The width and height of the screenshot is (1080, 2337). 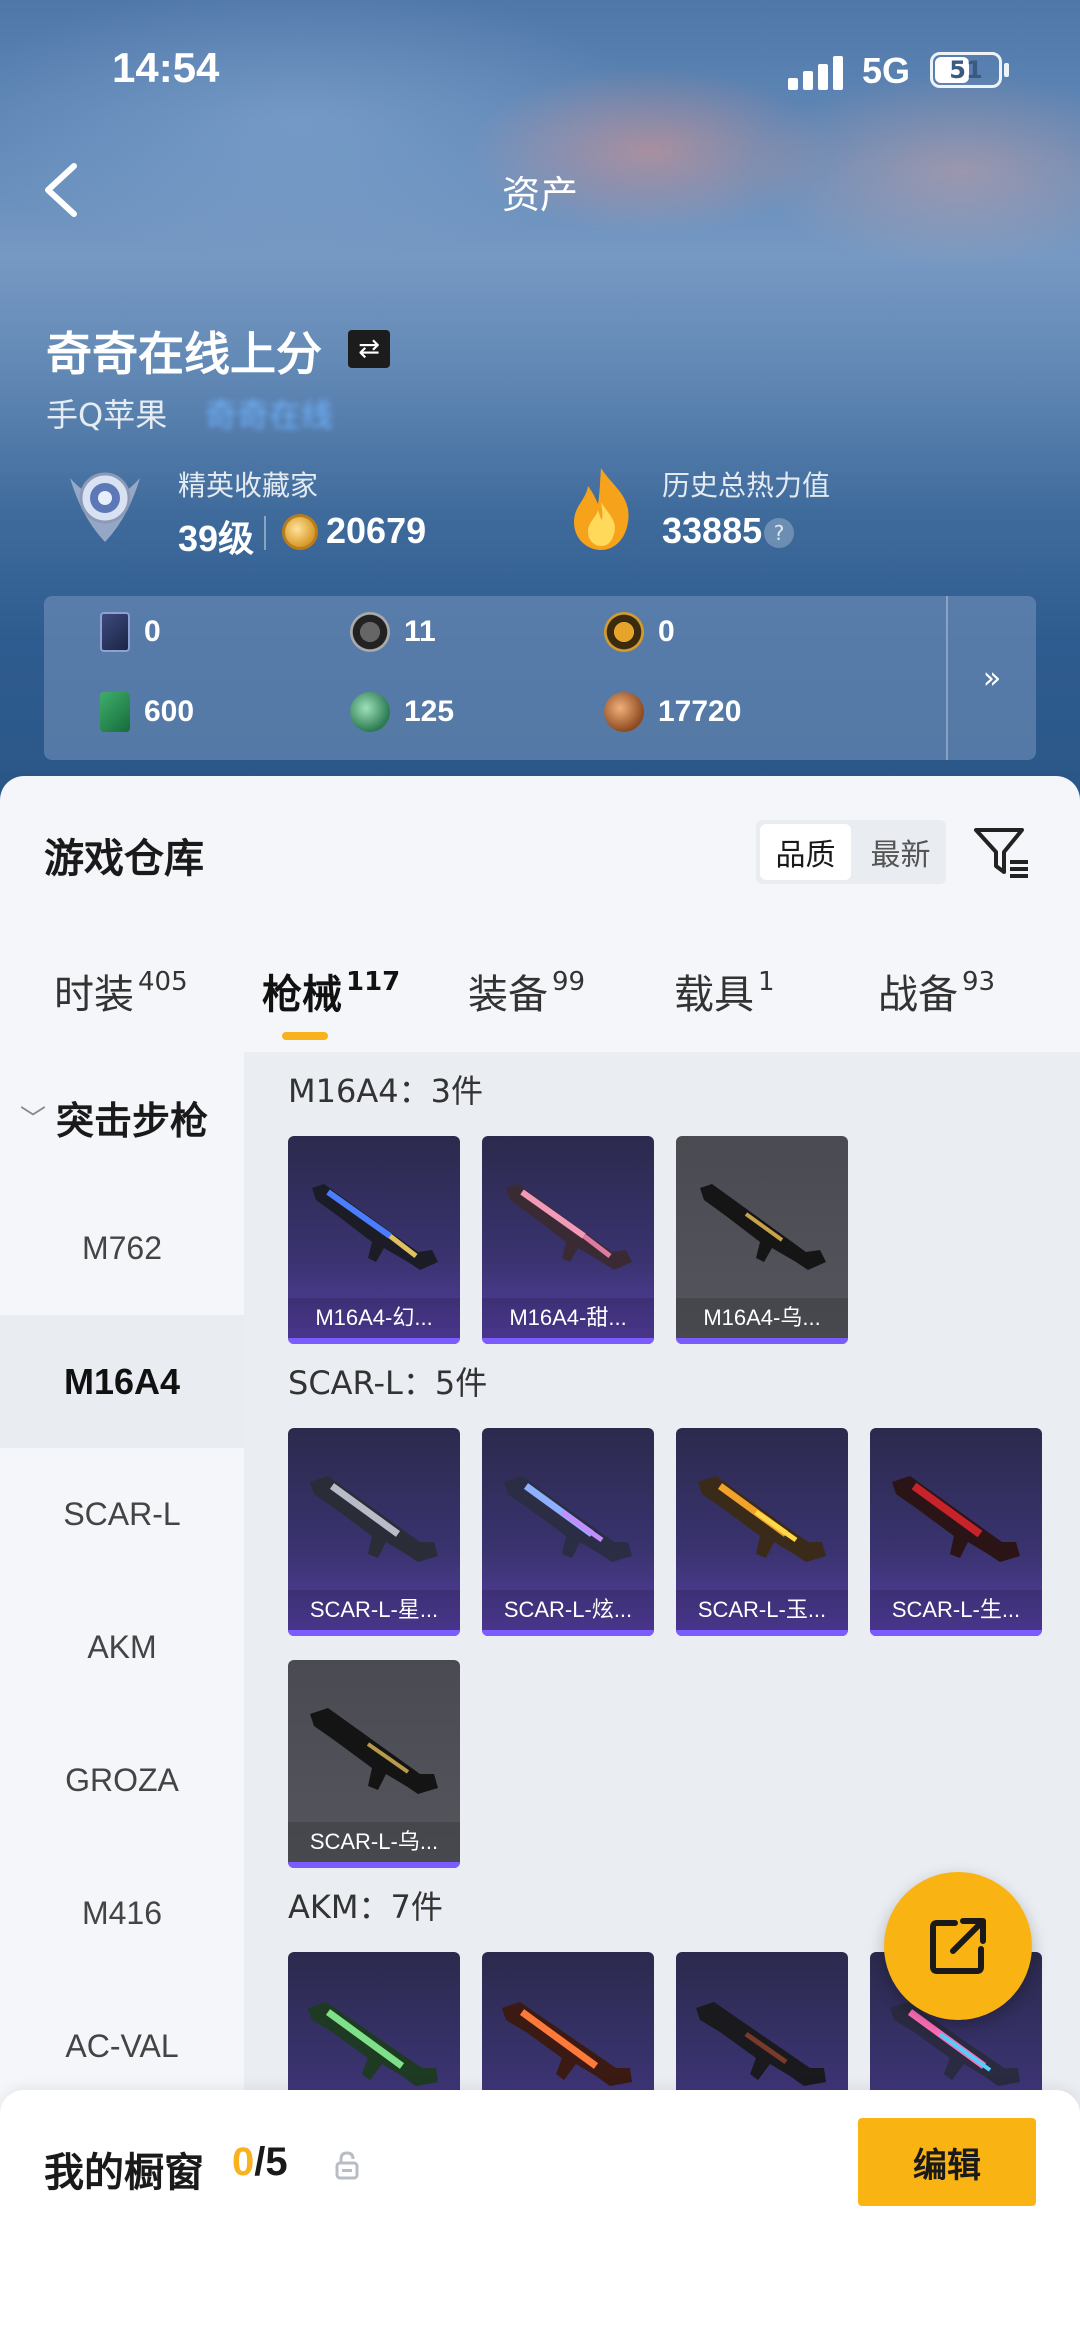 What do you see at coordinates (1002, 852) in the screenshot?
I see `filter-icon` at bounding box center [1002, 852].